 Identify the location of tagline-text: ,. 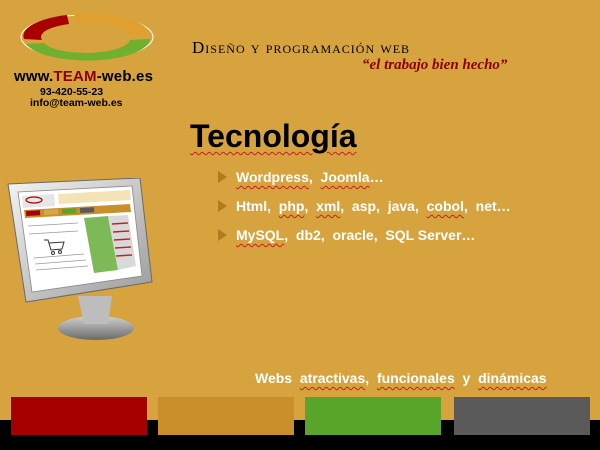
(371, 378).